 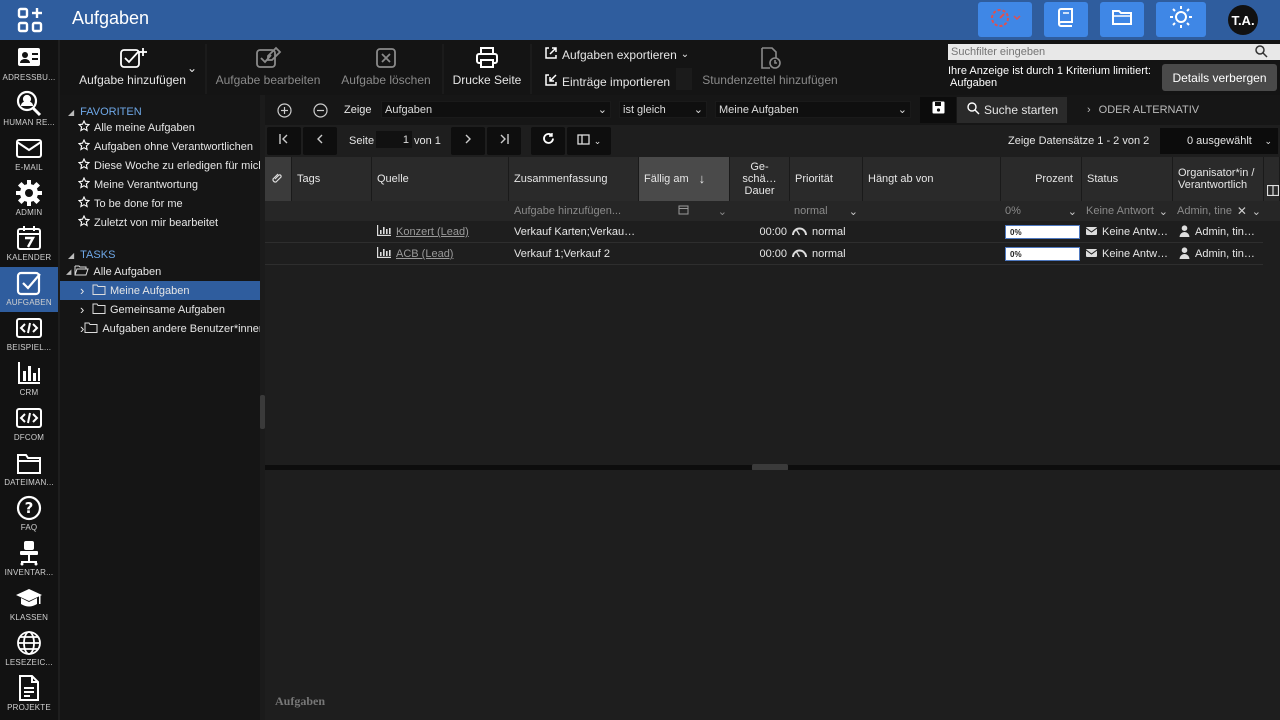 What do you see at coordinates (160, 222) in the screenshot?
I see `favorite-item: Zuletzt von mir bearbeitet` at bounding box center [160, 222].